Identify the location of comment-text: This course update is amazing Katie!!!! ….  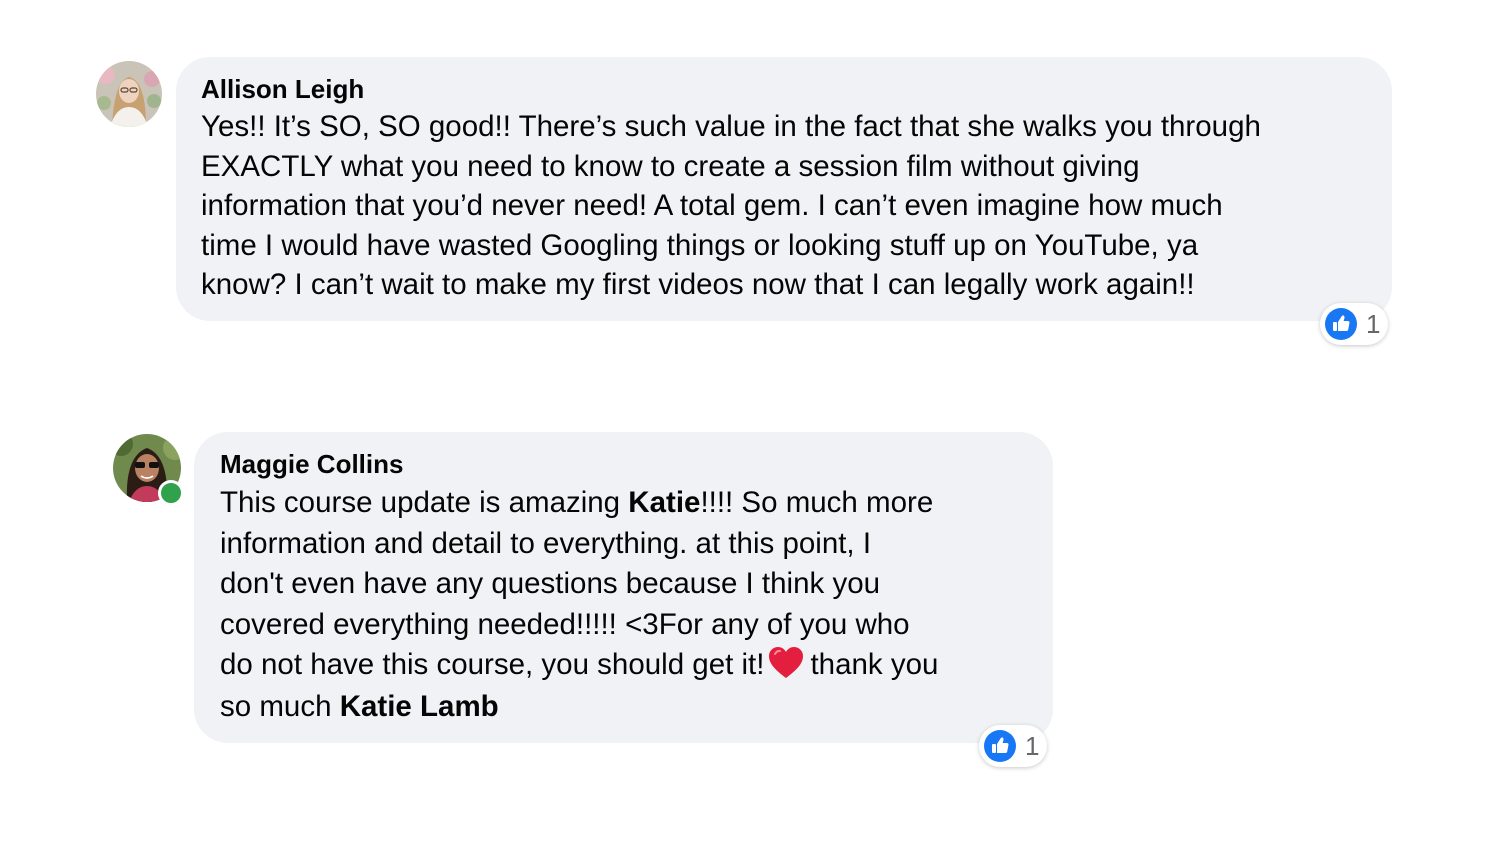
(579, 605).